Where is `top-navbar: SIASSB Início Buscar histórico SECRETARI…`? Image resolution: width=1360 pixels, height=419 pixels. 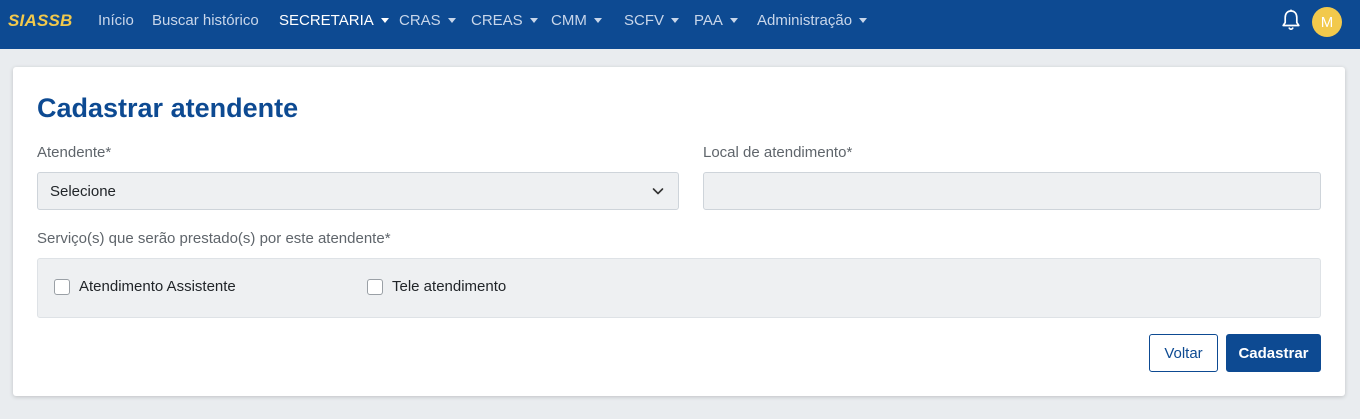
top-navbar: SIASSB Início Buscar histórico SECRETARI… is located at coordinates (680, 24).